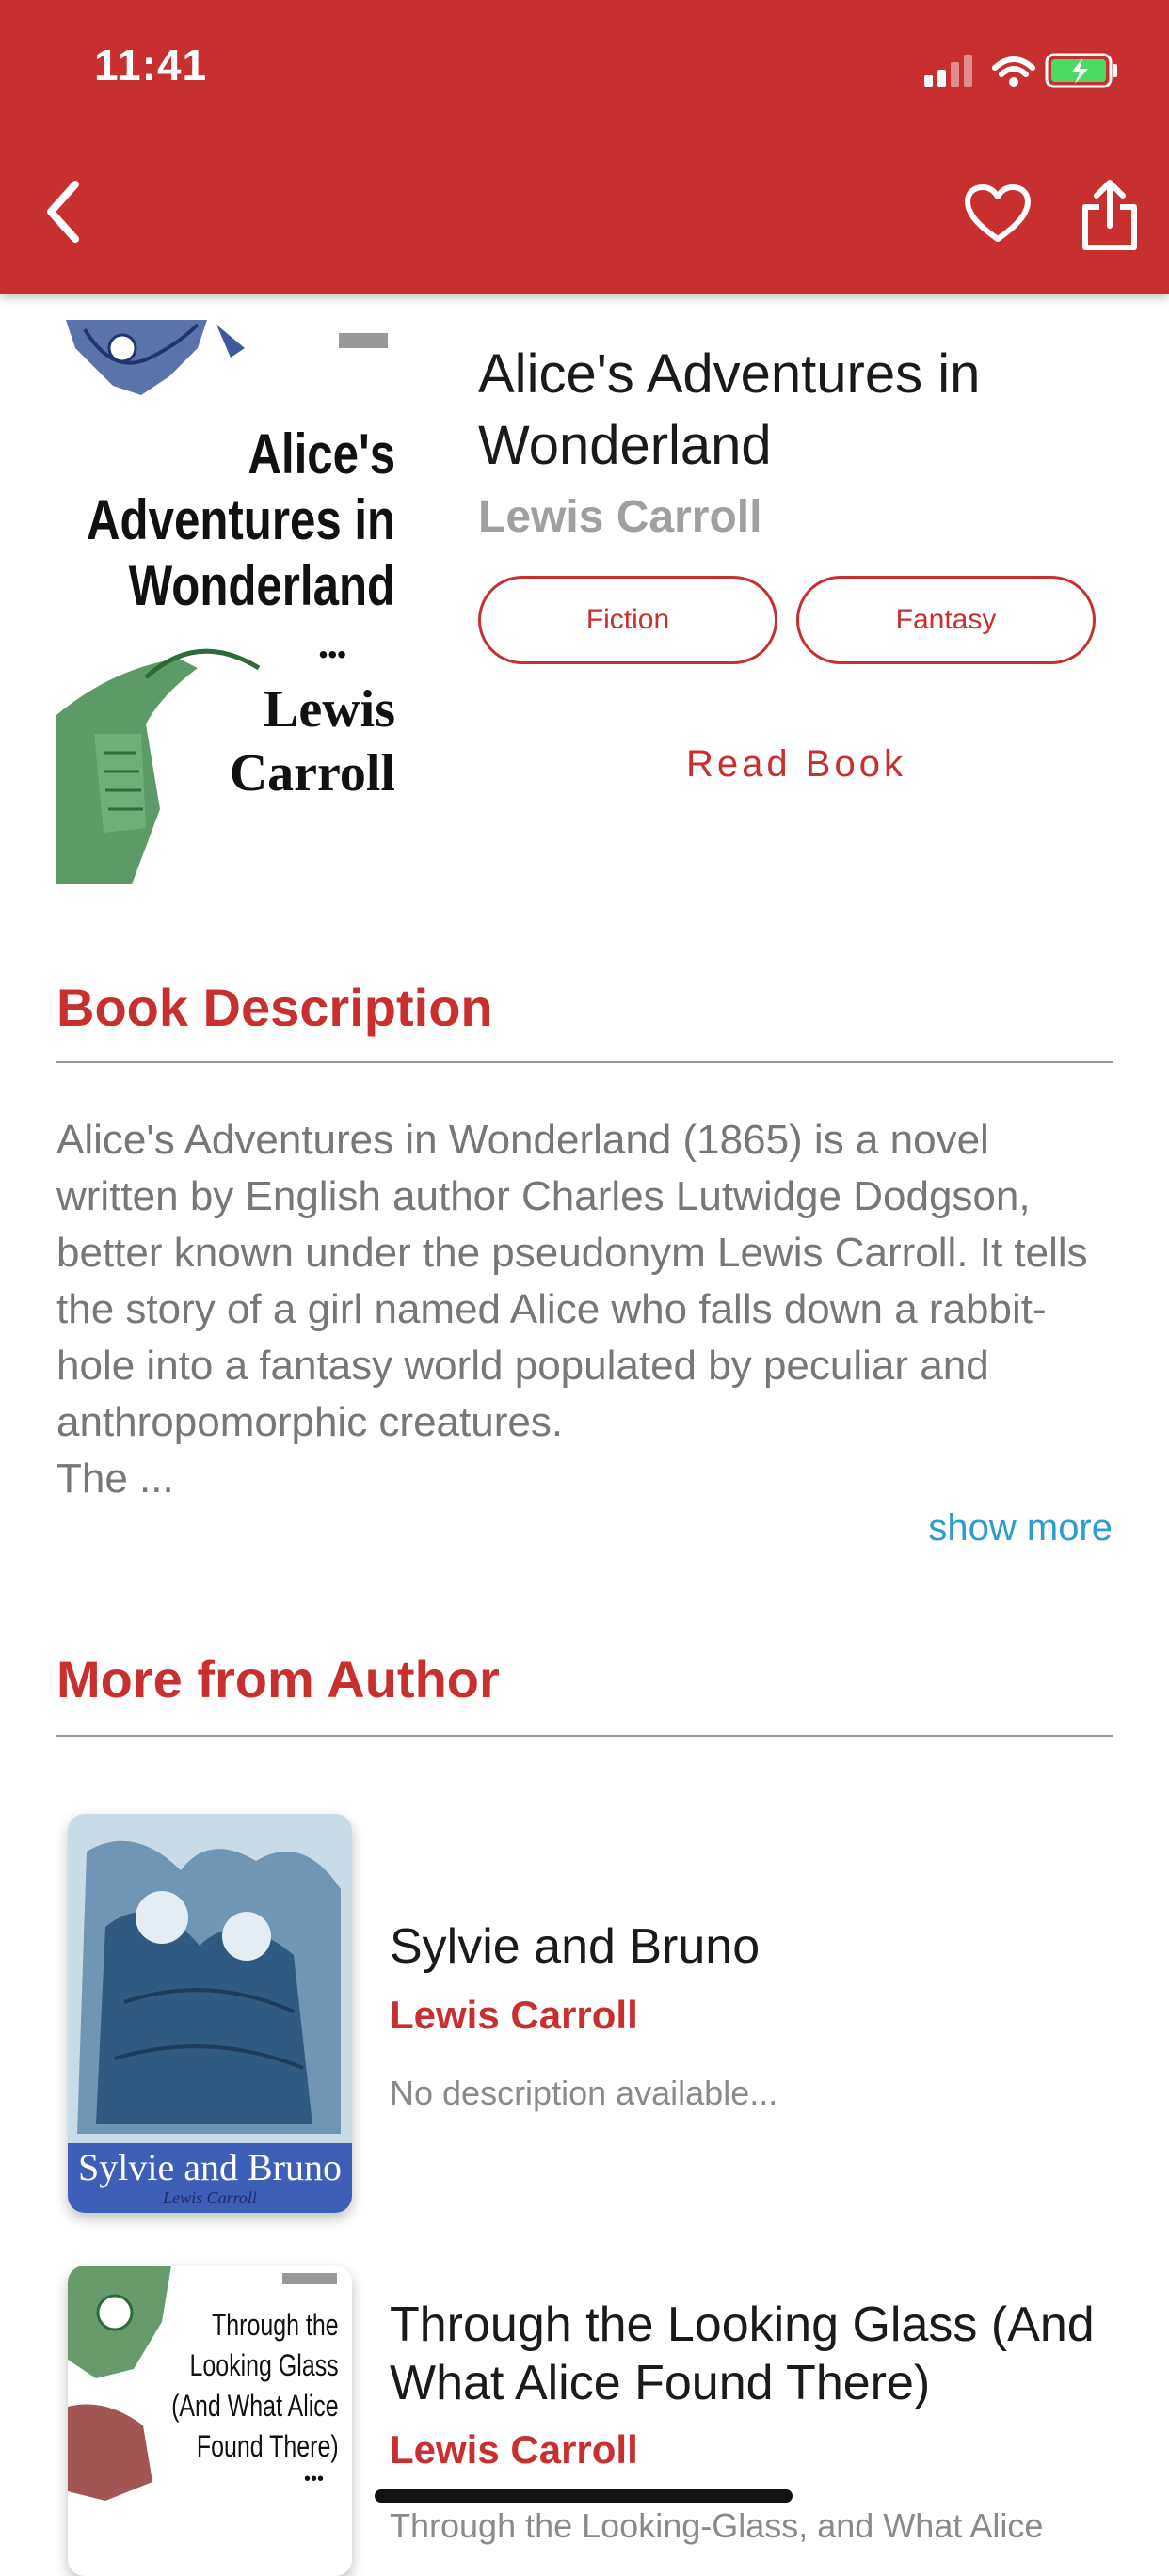 This screenshot has height=2576, width=1169. Describe the element at coordinates (312, 741) in the screenshot. I see `cover-author: Lewis Carroll` at that location.